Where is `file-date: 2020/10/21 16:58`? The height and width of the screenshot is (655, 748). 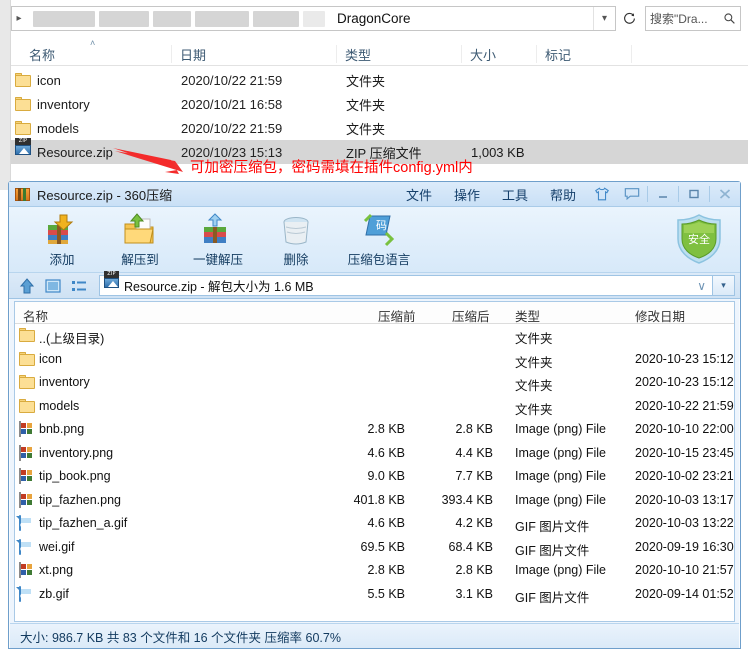 file-date: 2020/10/21 16:58 is located at coordinates (232, 104).